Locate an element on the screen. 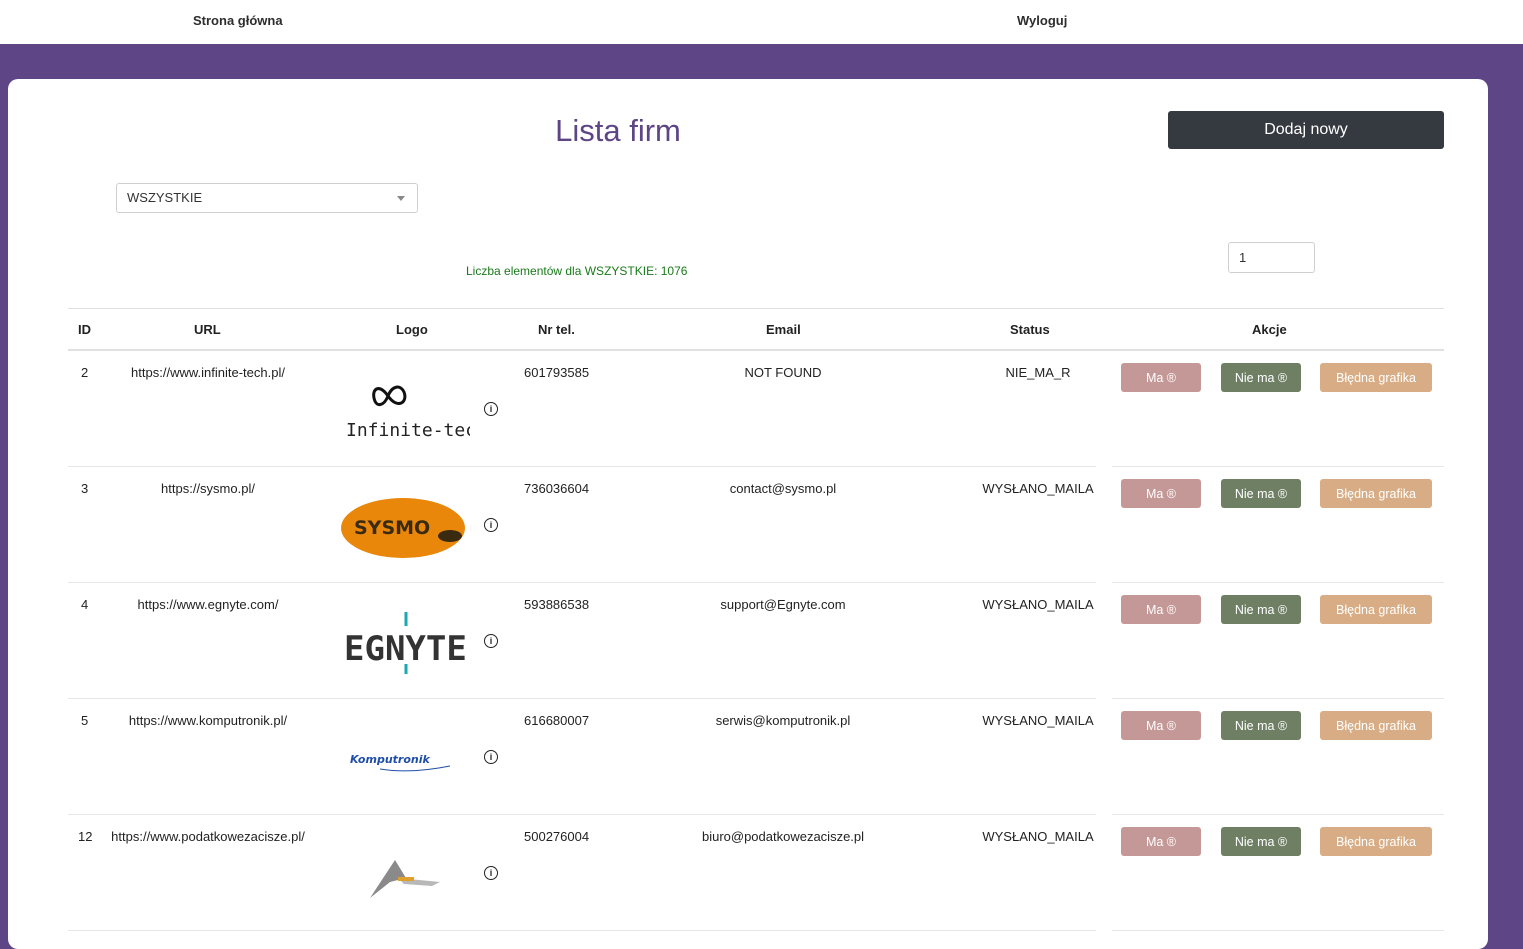 Image resolution: width=1523 pixels, height=949 pixels. cell-url: https://www.podatkowezacisze.pl/ is located at coordinates (208, 836).